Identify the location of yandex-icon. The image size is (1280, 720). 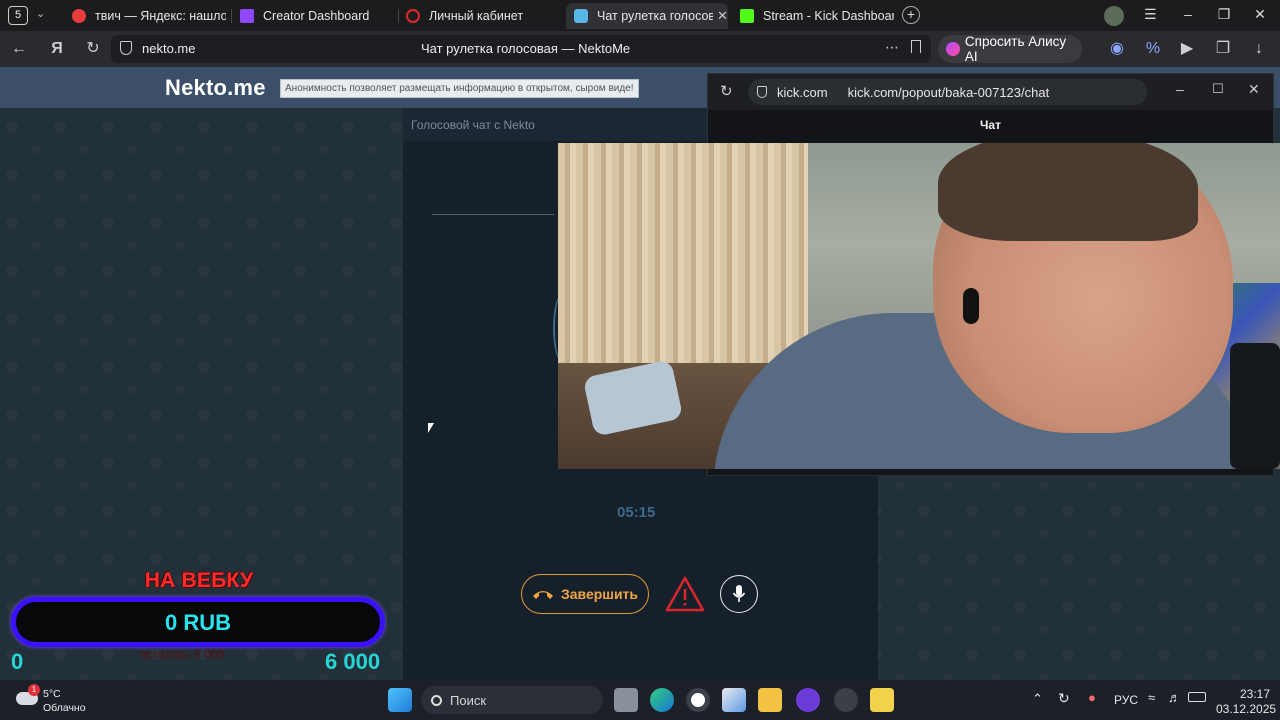
(79, 16).